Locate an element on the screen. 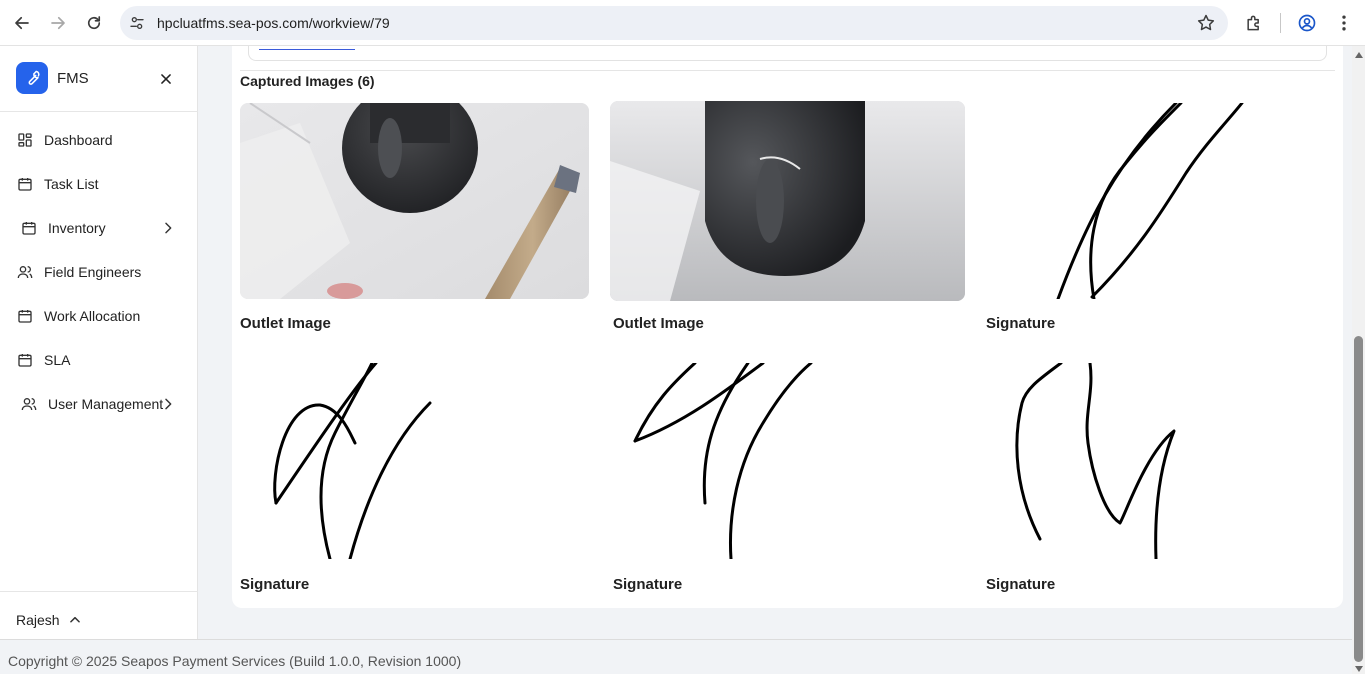  browser-menu-button is located at coordinates (1344, 23).